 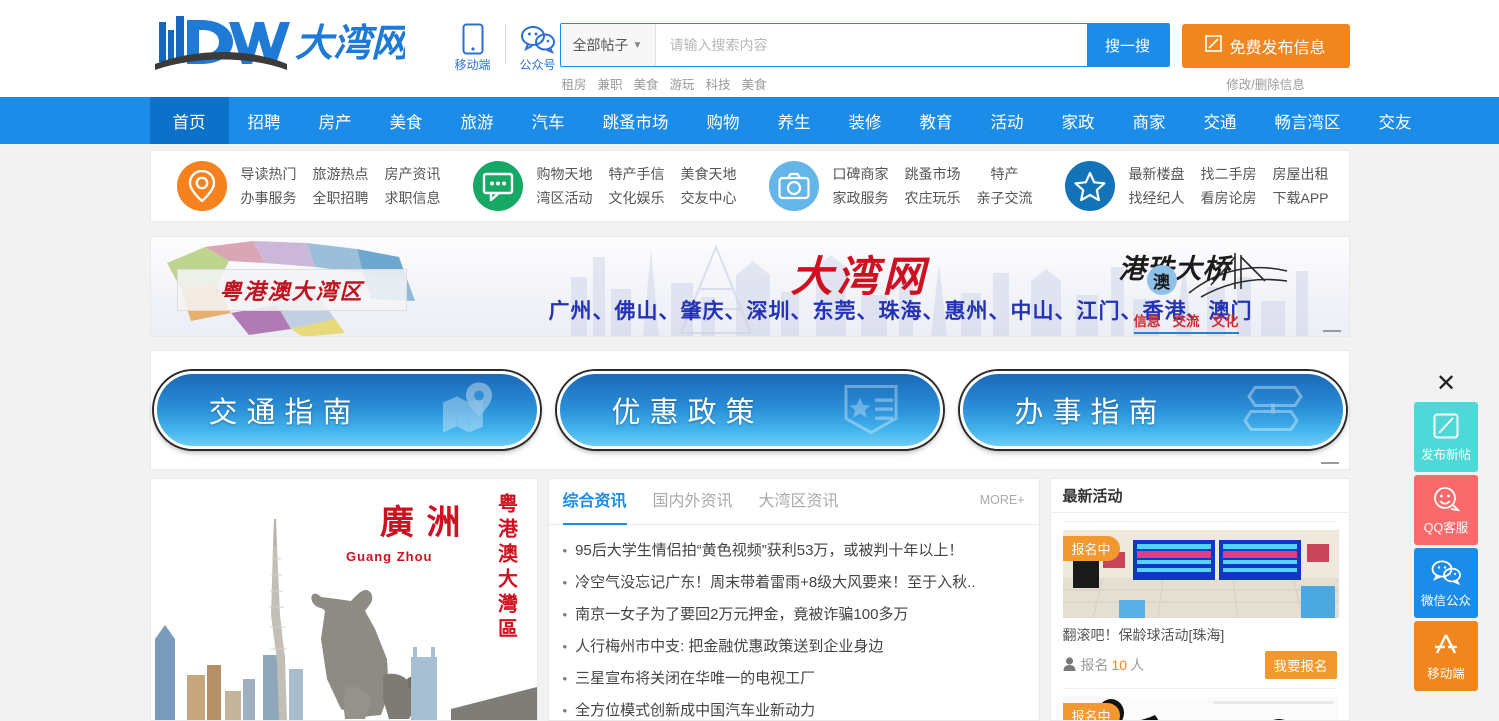 What do you see at coordinates (794, 615) in the screenshot?
I see `news-list-item: • 南京一女子为了要回2万元押金，竟被诈骗100多万` at bounding box center [794, 615].